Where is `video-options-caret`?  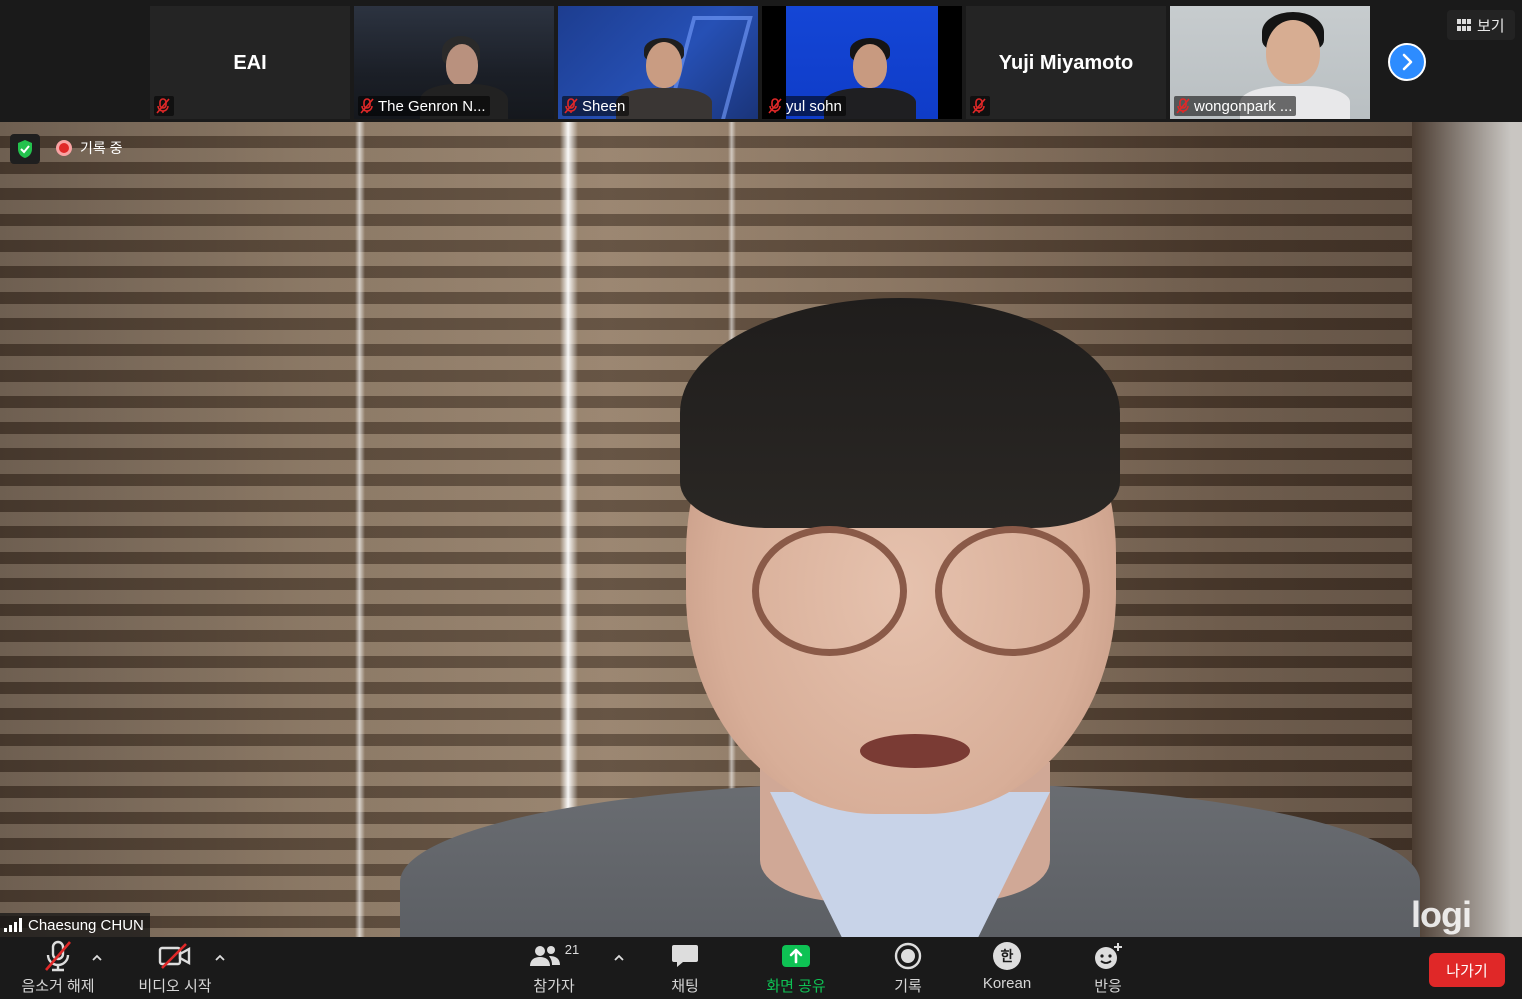
video-options-caret is located at coordinates (220, 958).